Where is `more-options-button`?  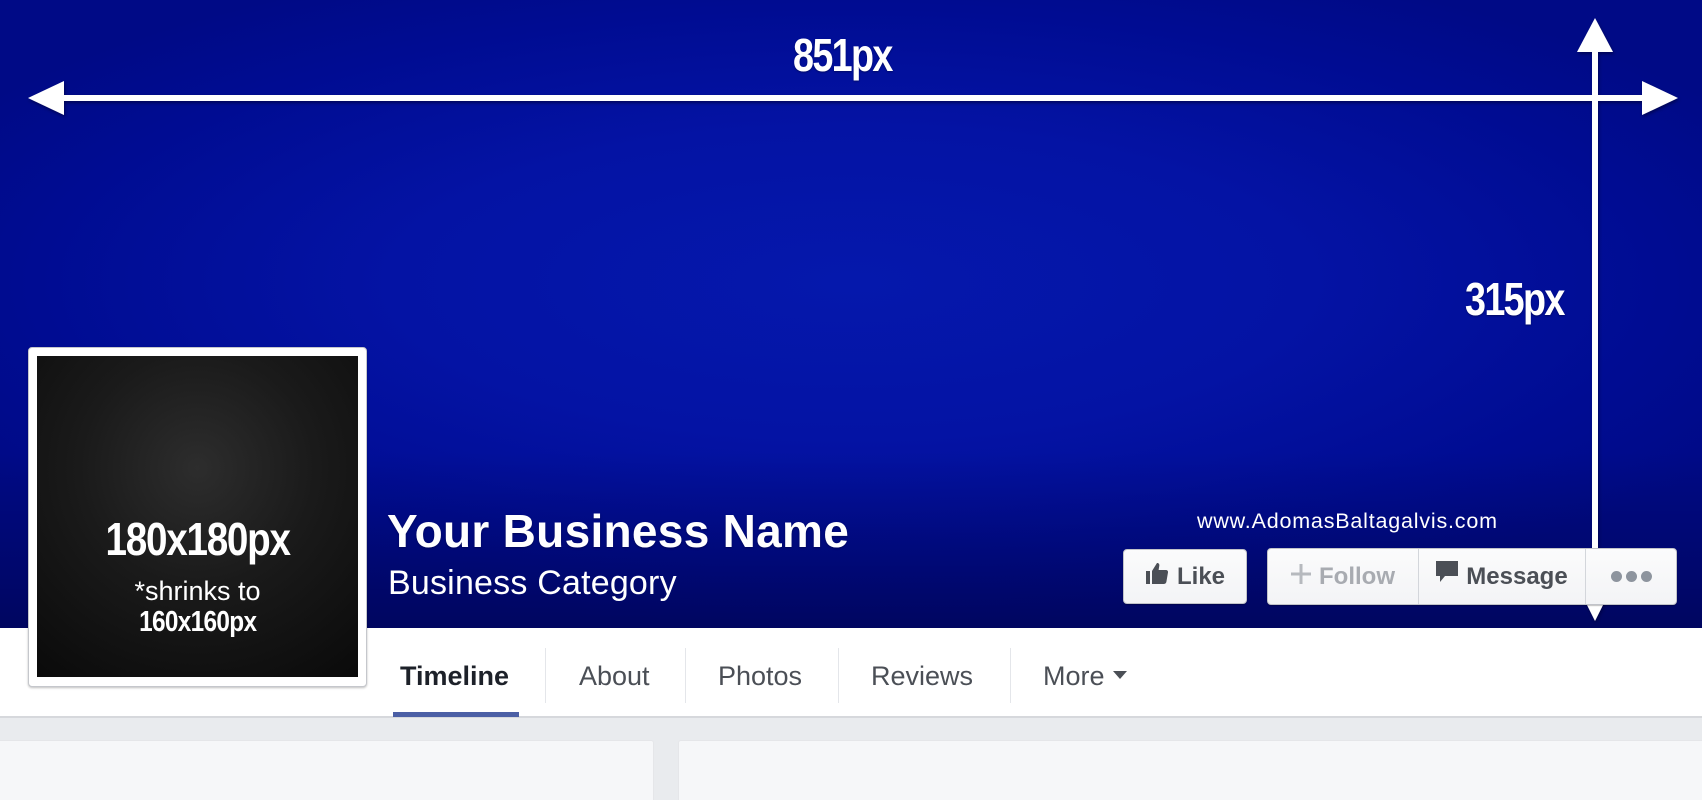 more-options-button is located at coordinates (1631, 576).